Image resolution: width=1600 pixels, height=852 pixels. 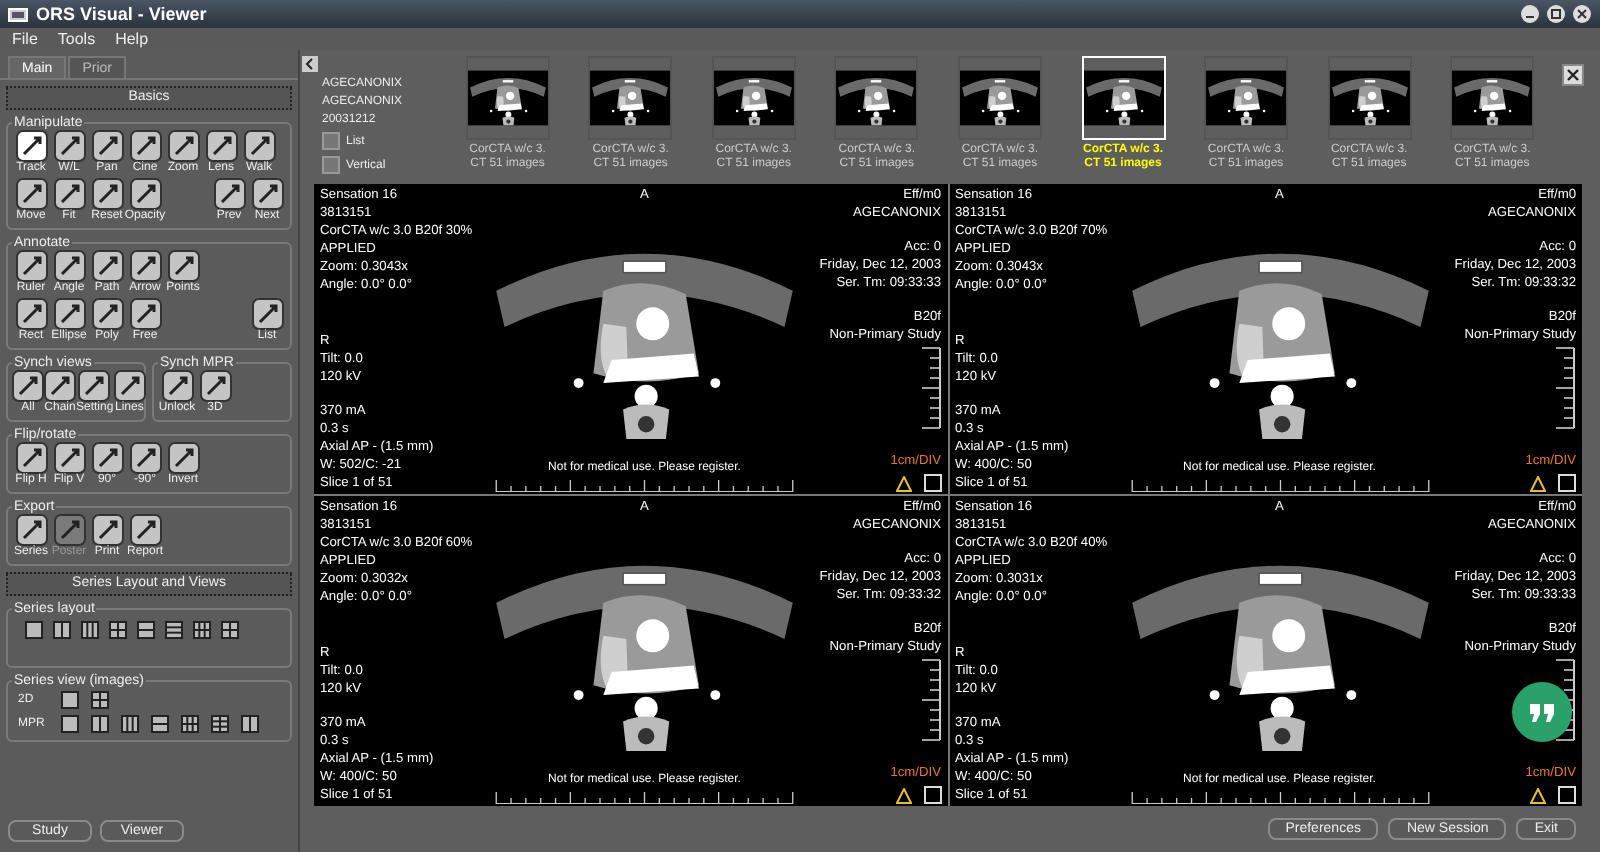 I want to click on maximize-button, so click(x=1556, y=14).